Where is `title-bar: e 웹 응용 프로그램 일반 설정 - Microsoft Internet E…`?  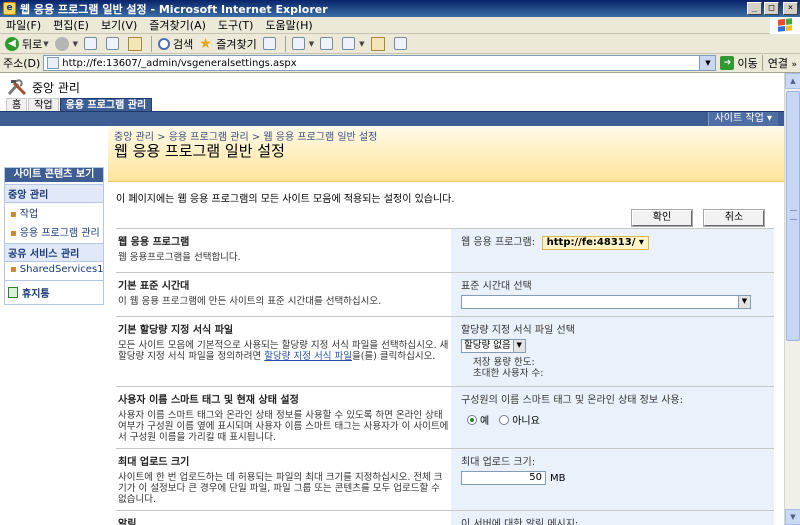 title-bar: e 웹 응용 프로그램 일반 설정 - Microsoft Internet E… is located at coordinates (400, 8).